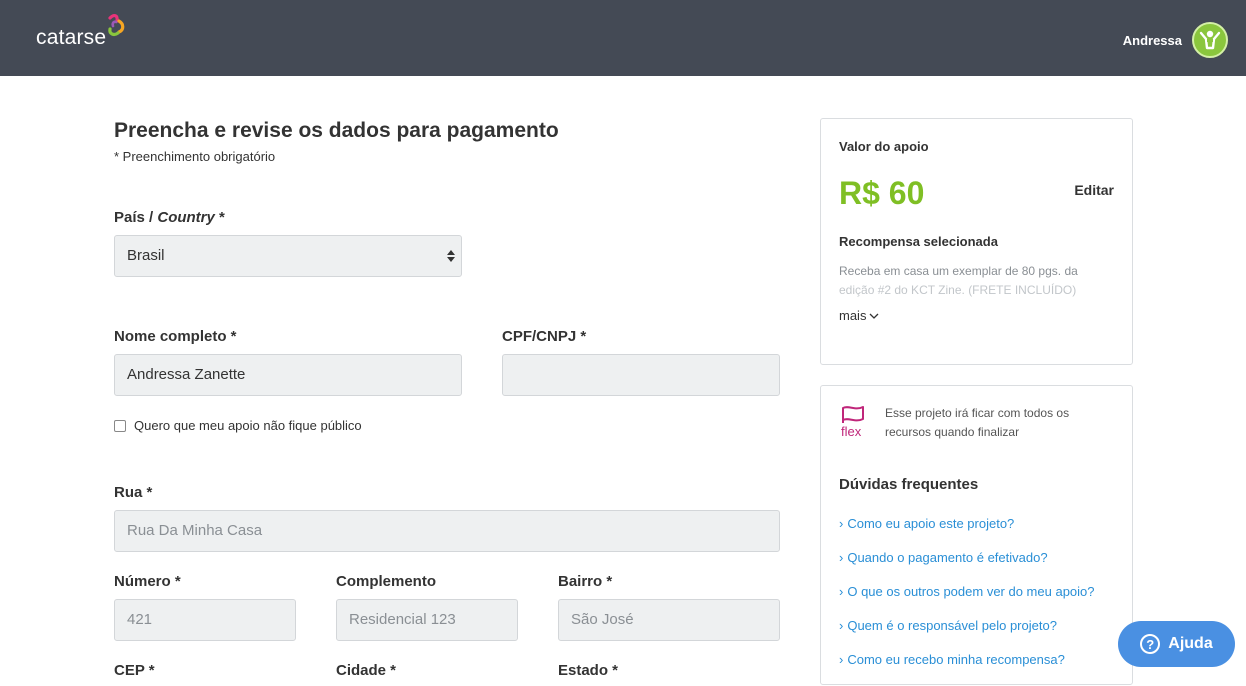  Describe the element at coordinates (134, 670) in the screenshot. I see `cep-label: CEP *` at that location.